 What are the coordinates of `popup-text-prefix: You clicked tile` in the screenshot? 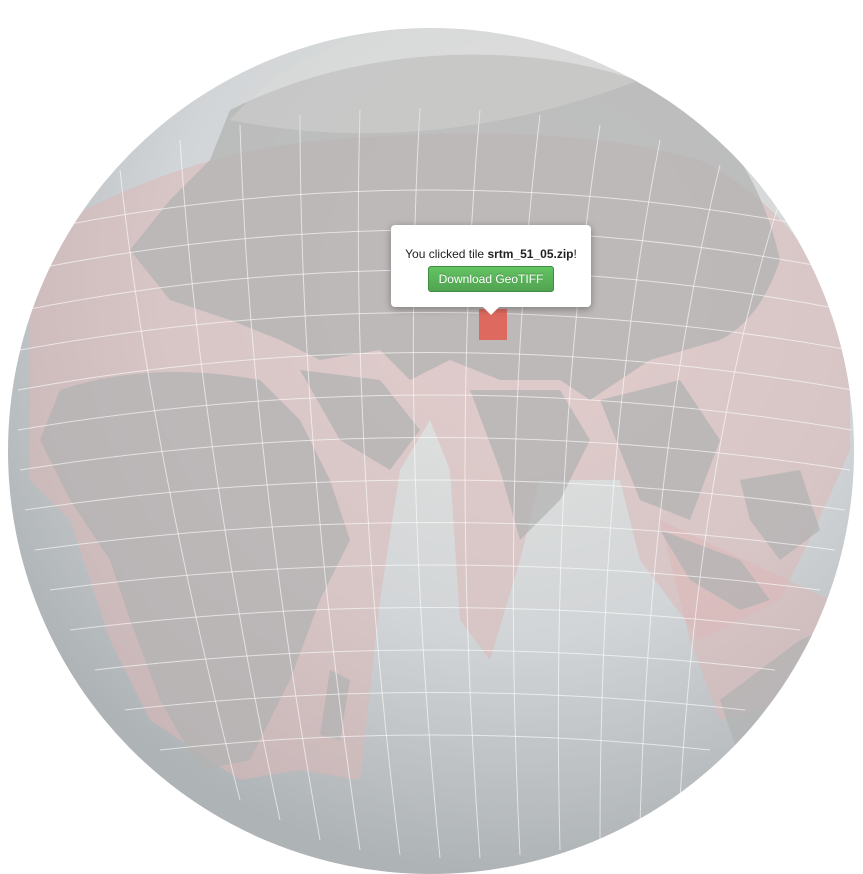 It's located at (446, 254).